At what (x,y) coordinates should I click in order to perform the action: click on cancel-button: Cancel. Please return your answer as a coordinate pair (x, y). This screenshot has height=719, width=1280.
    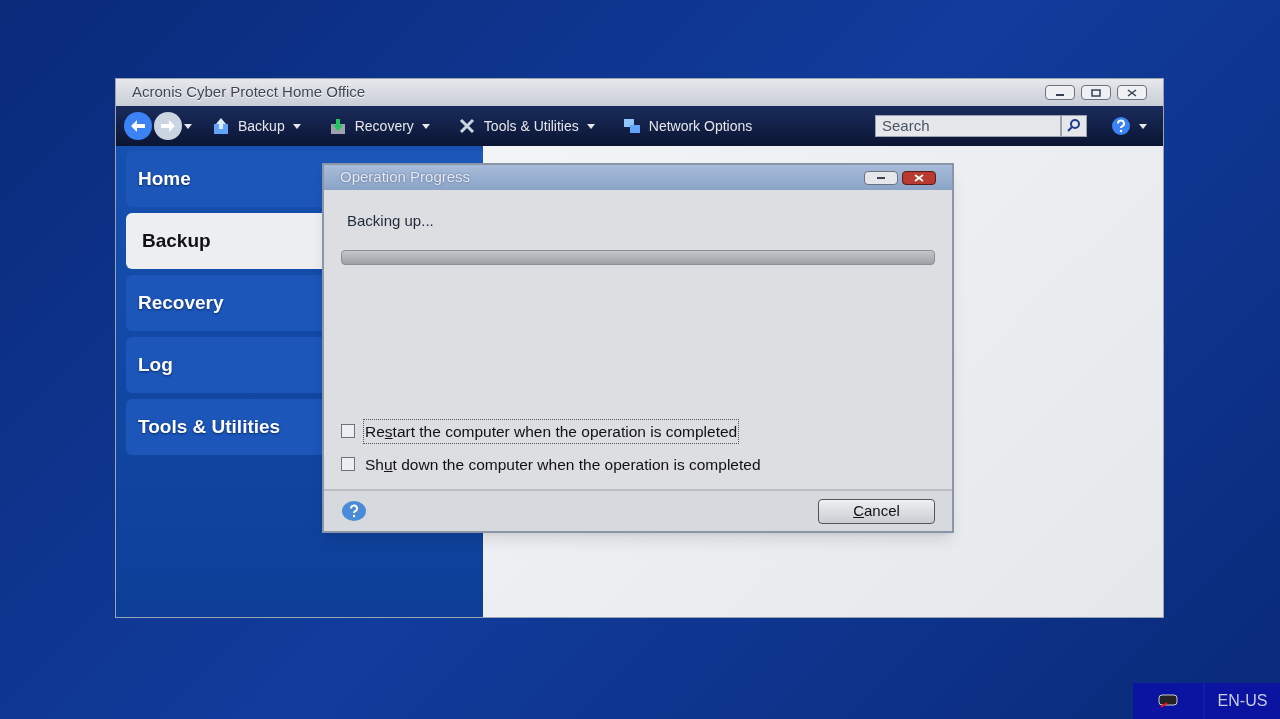
    Looking at the image, I should click on (876, 511).